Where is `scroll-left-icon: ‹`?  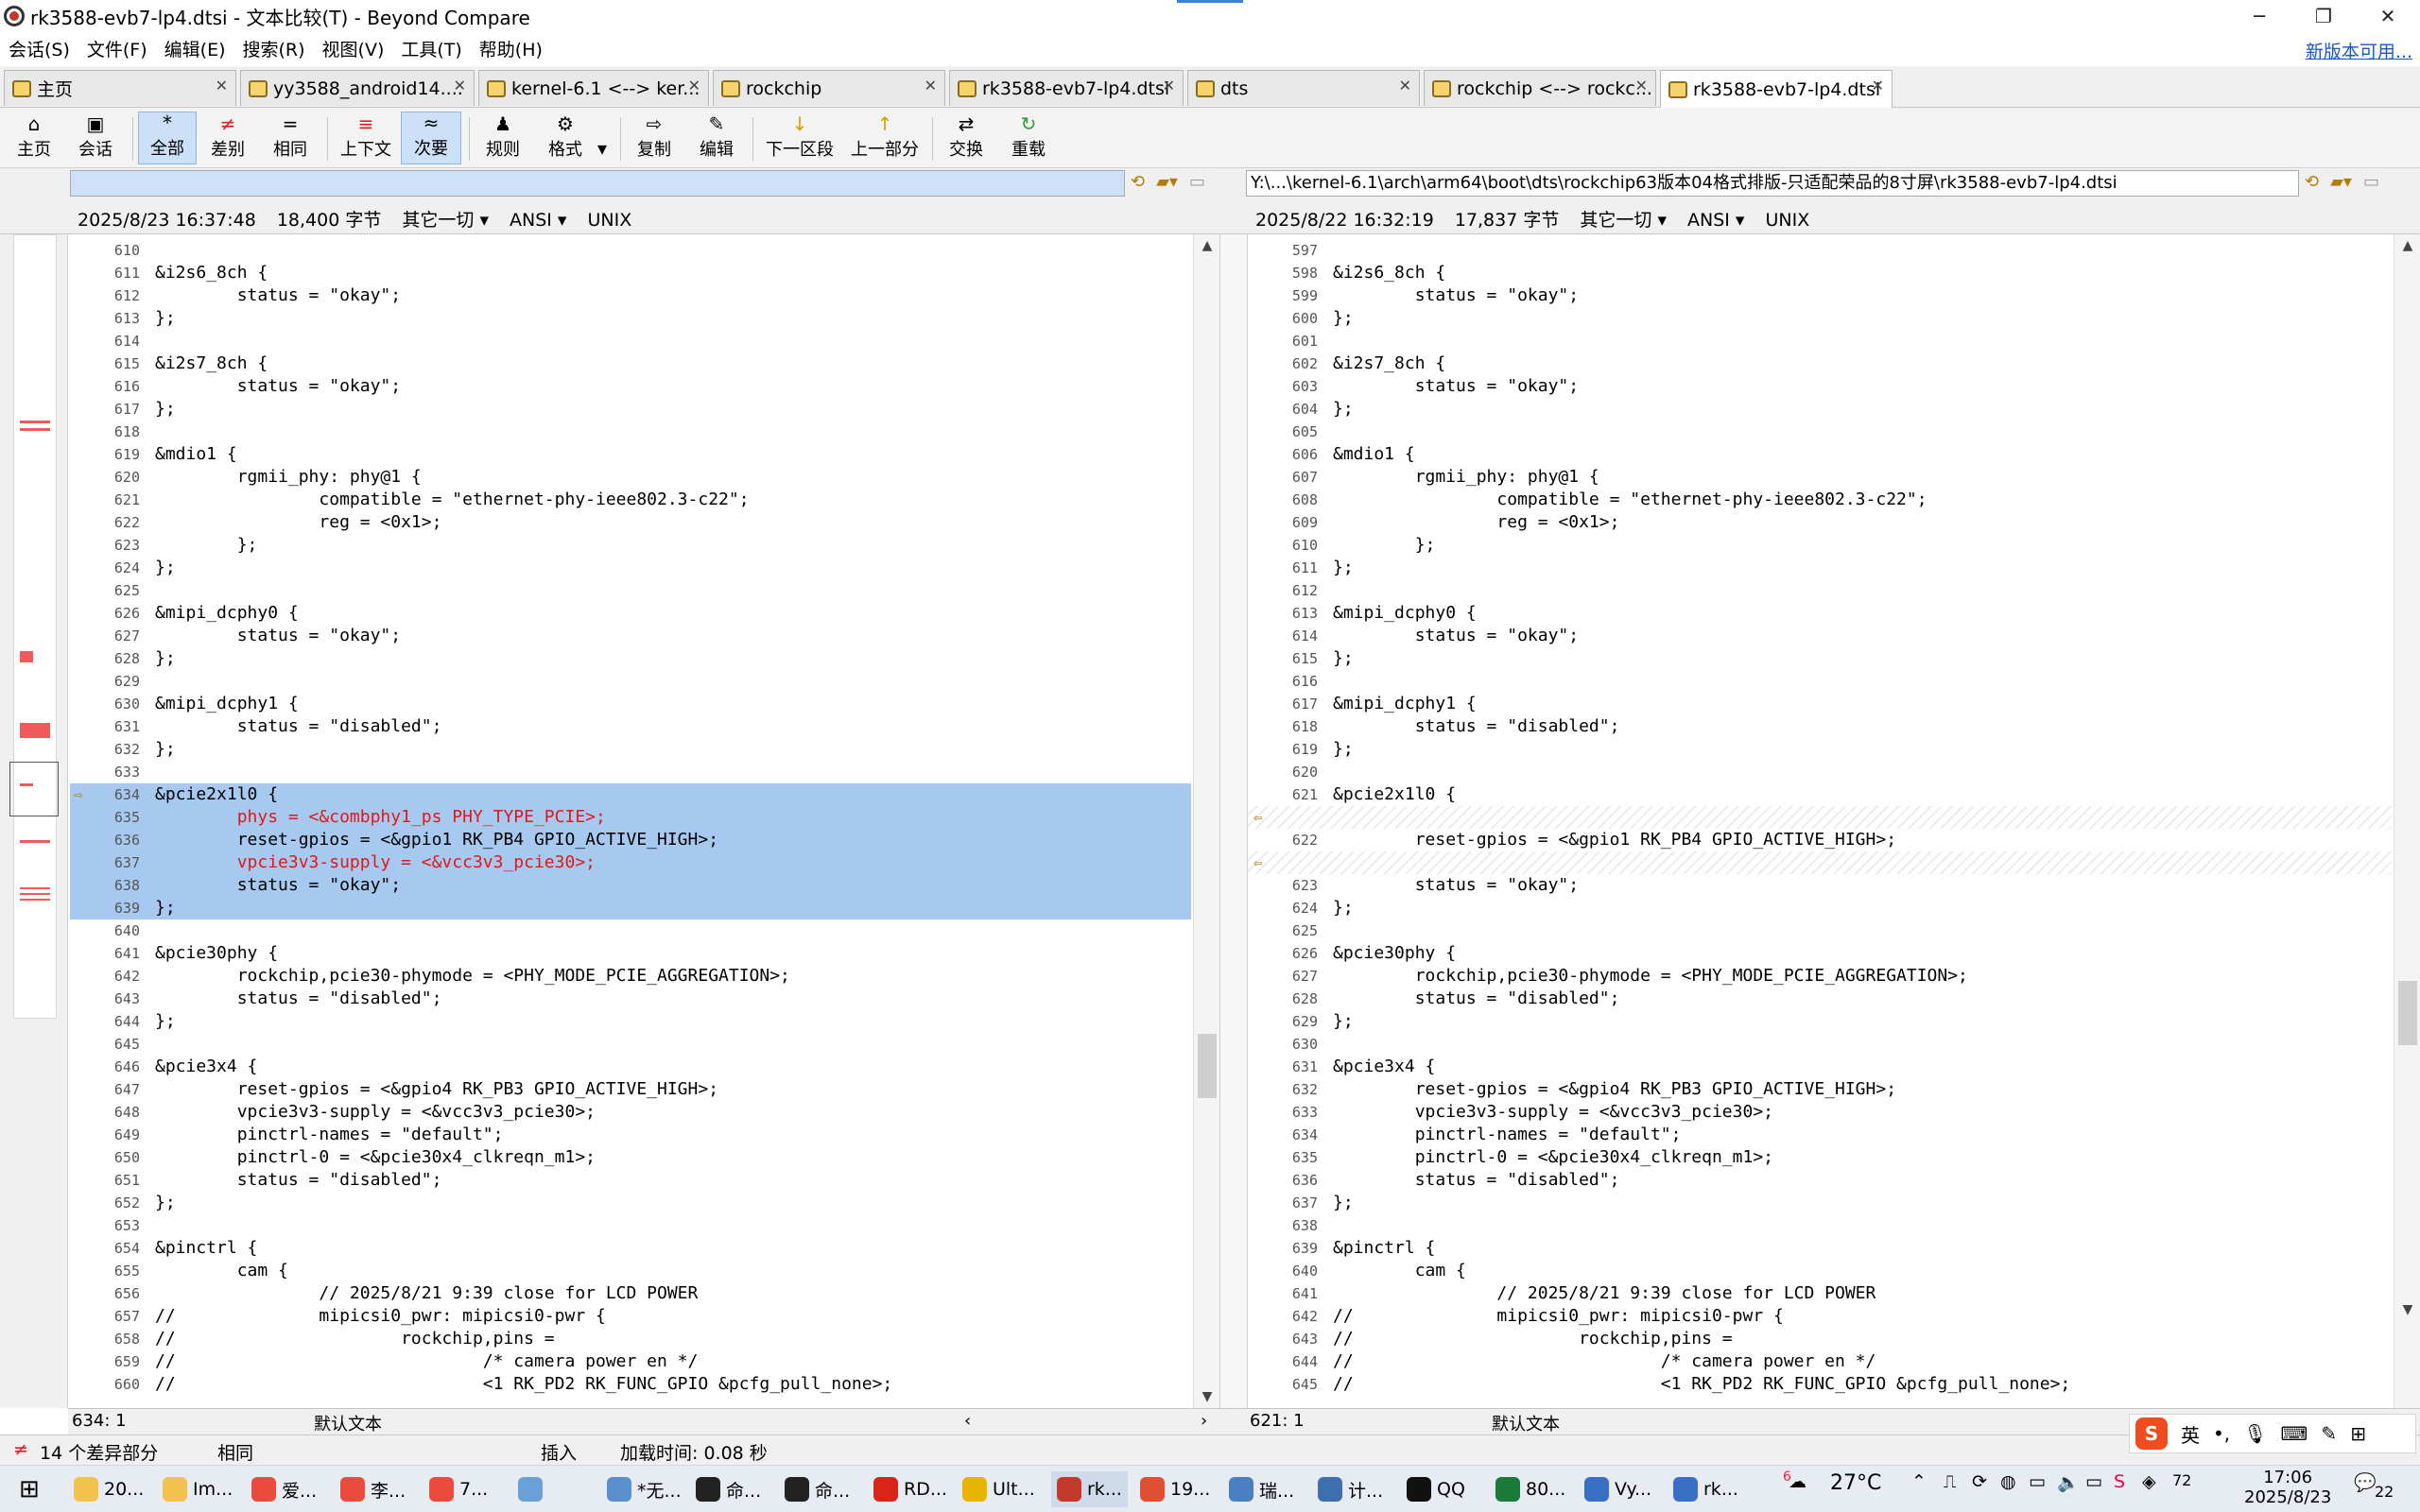 scroll-left-icon: ‹ is located at coordinates (967, 1421).